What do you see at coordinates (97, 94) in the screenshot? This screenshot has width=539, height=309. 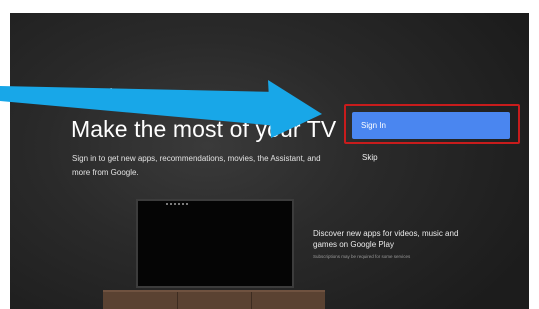 I see `google-logo: Google` at bounding box center [97, 94].